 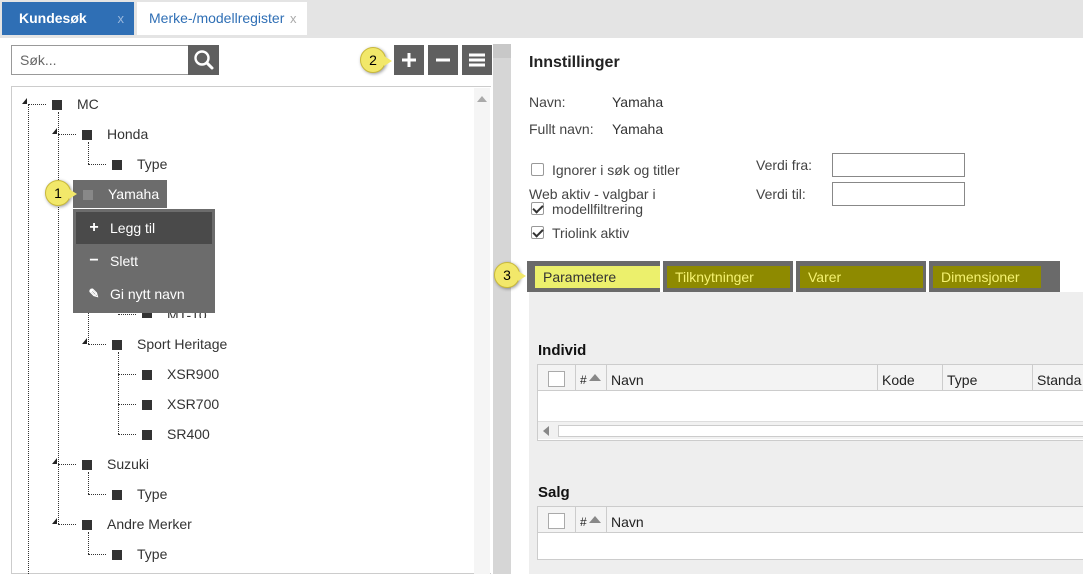 What do you see at coordinates (121, 18) in the screenshot?
I see `tab-kundesok-close-icon: x` at bounding box center [121, 18].